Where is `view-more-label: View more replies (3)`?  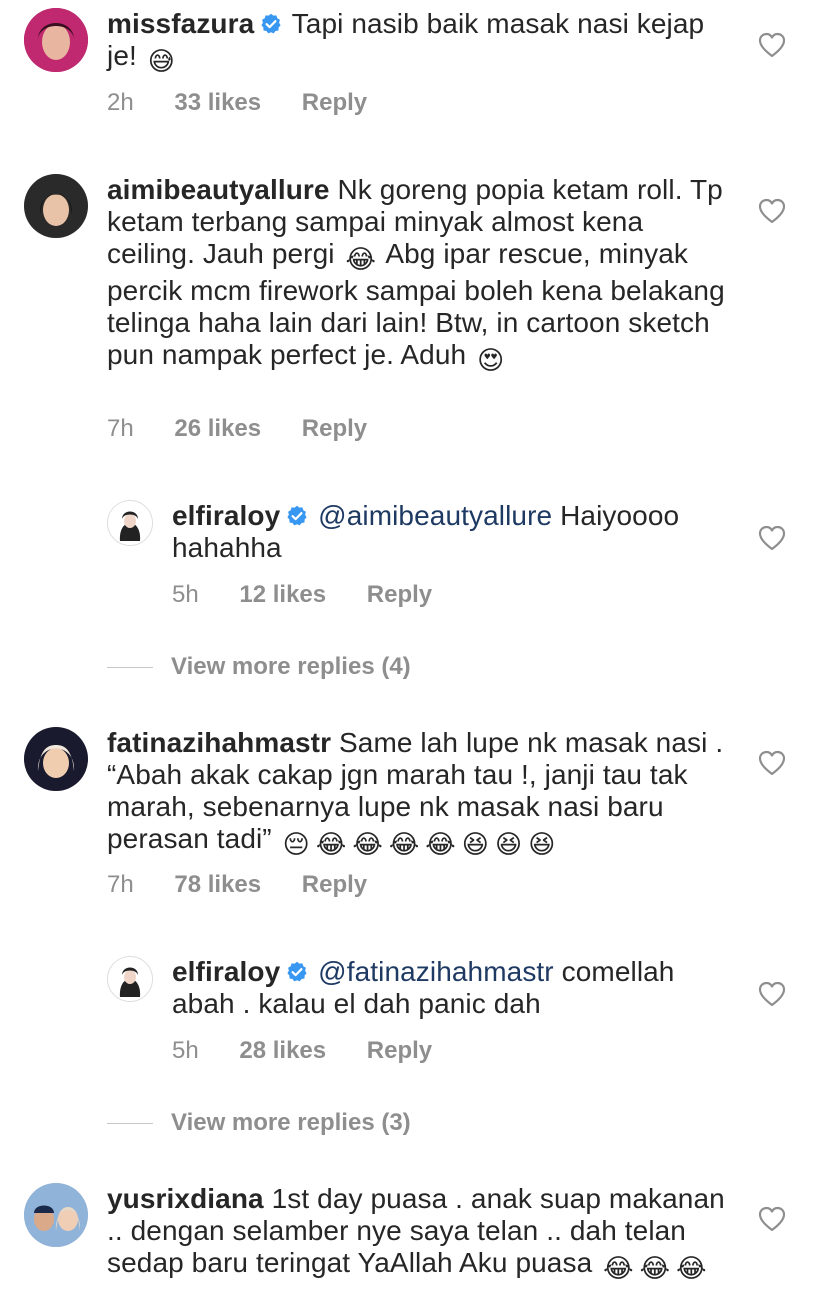 view-more-label: View more replies (3) is located at coordinates (291, 1122).